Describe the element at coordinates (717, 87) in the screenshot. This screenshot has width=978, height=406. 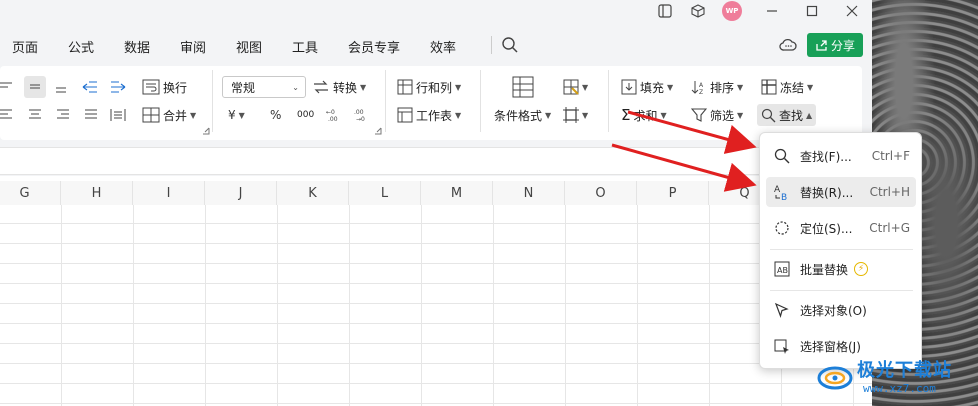
I see `sort-button: AZ 排序 ▼` at that location.